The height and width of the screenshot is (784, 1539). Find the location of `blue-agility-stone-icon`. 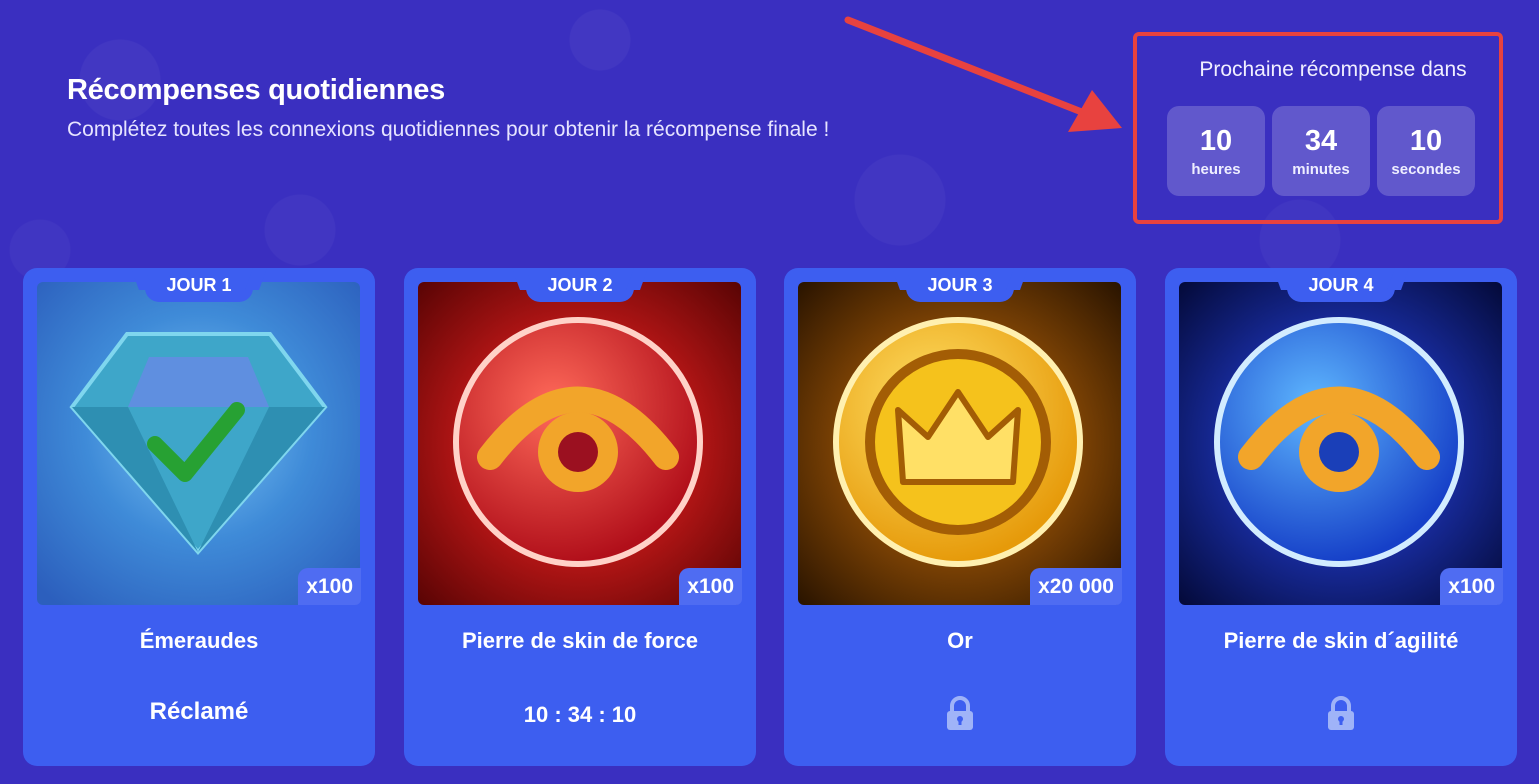

blue-agility-stone-icon is located at coordinates (1340, 443).